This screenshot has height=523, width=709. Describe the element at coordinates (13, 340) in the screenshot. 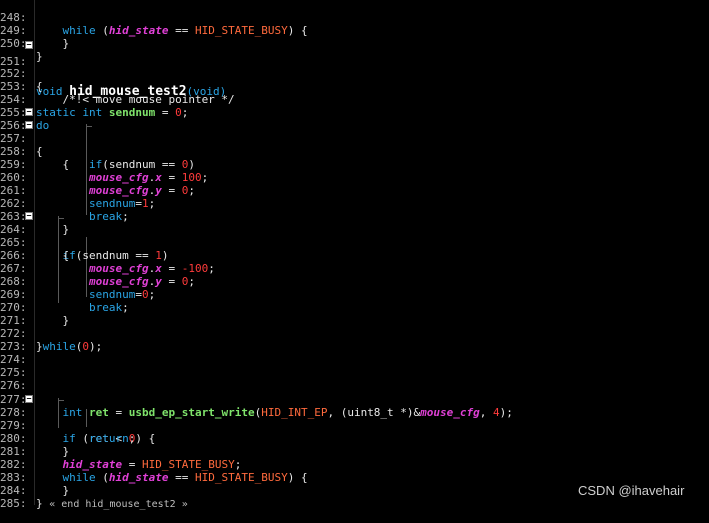

I see `code-line: 273:` at that location.